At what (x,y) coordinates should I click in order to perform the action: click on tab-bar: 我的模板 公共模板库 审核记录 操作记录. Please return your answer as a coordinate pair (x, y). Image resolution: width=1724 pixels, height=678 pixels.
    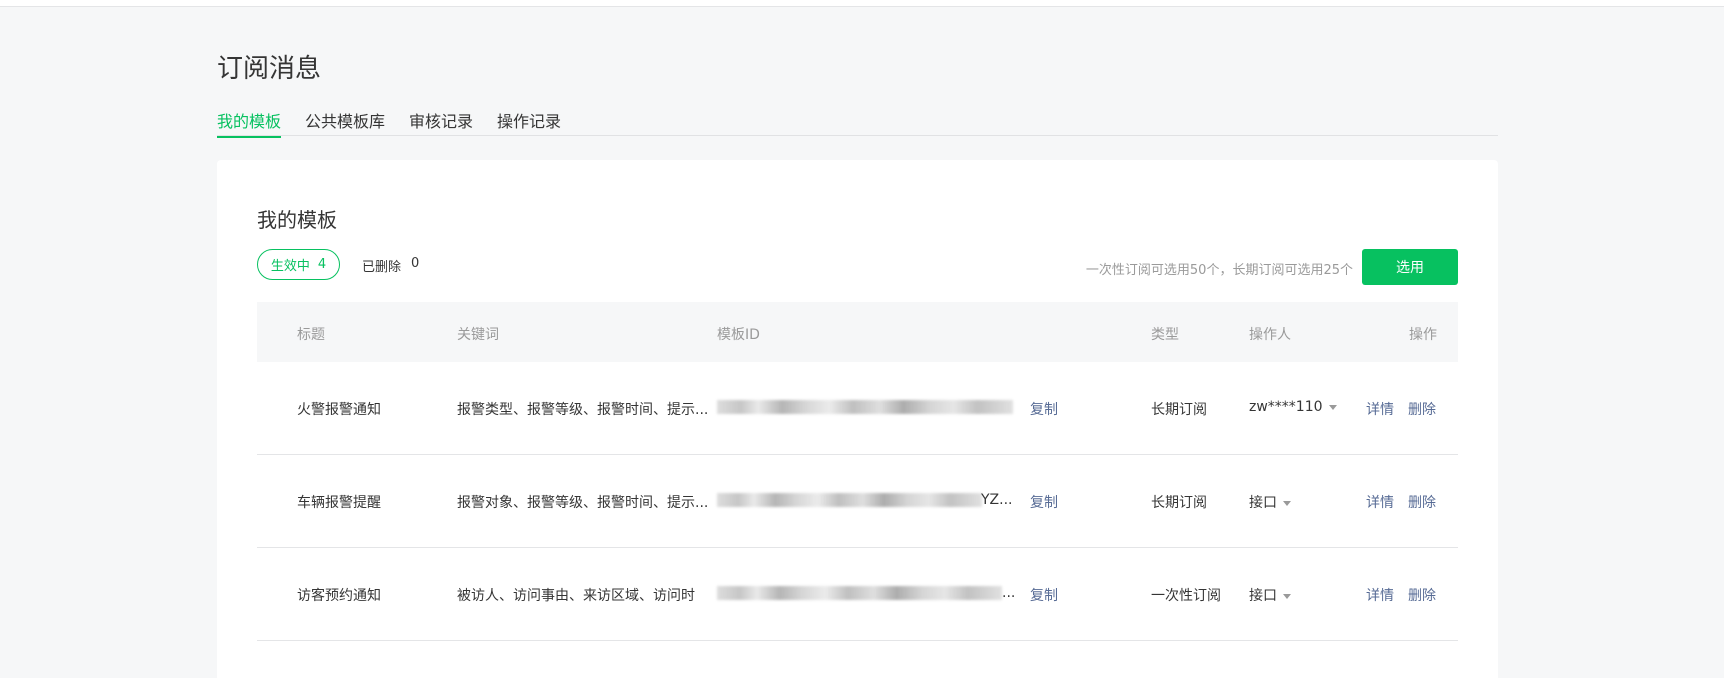
    Looking at the image, I should click on (857, 120).